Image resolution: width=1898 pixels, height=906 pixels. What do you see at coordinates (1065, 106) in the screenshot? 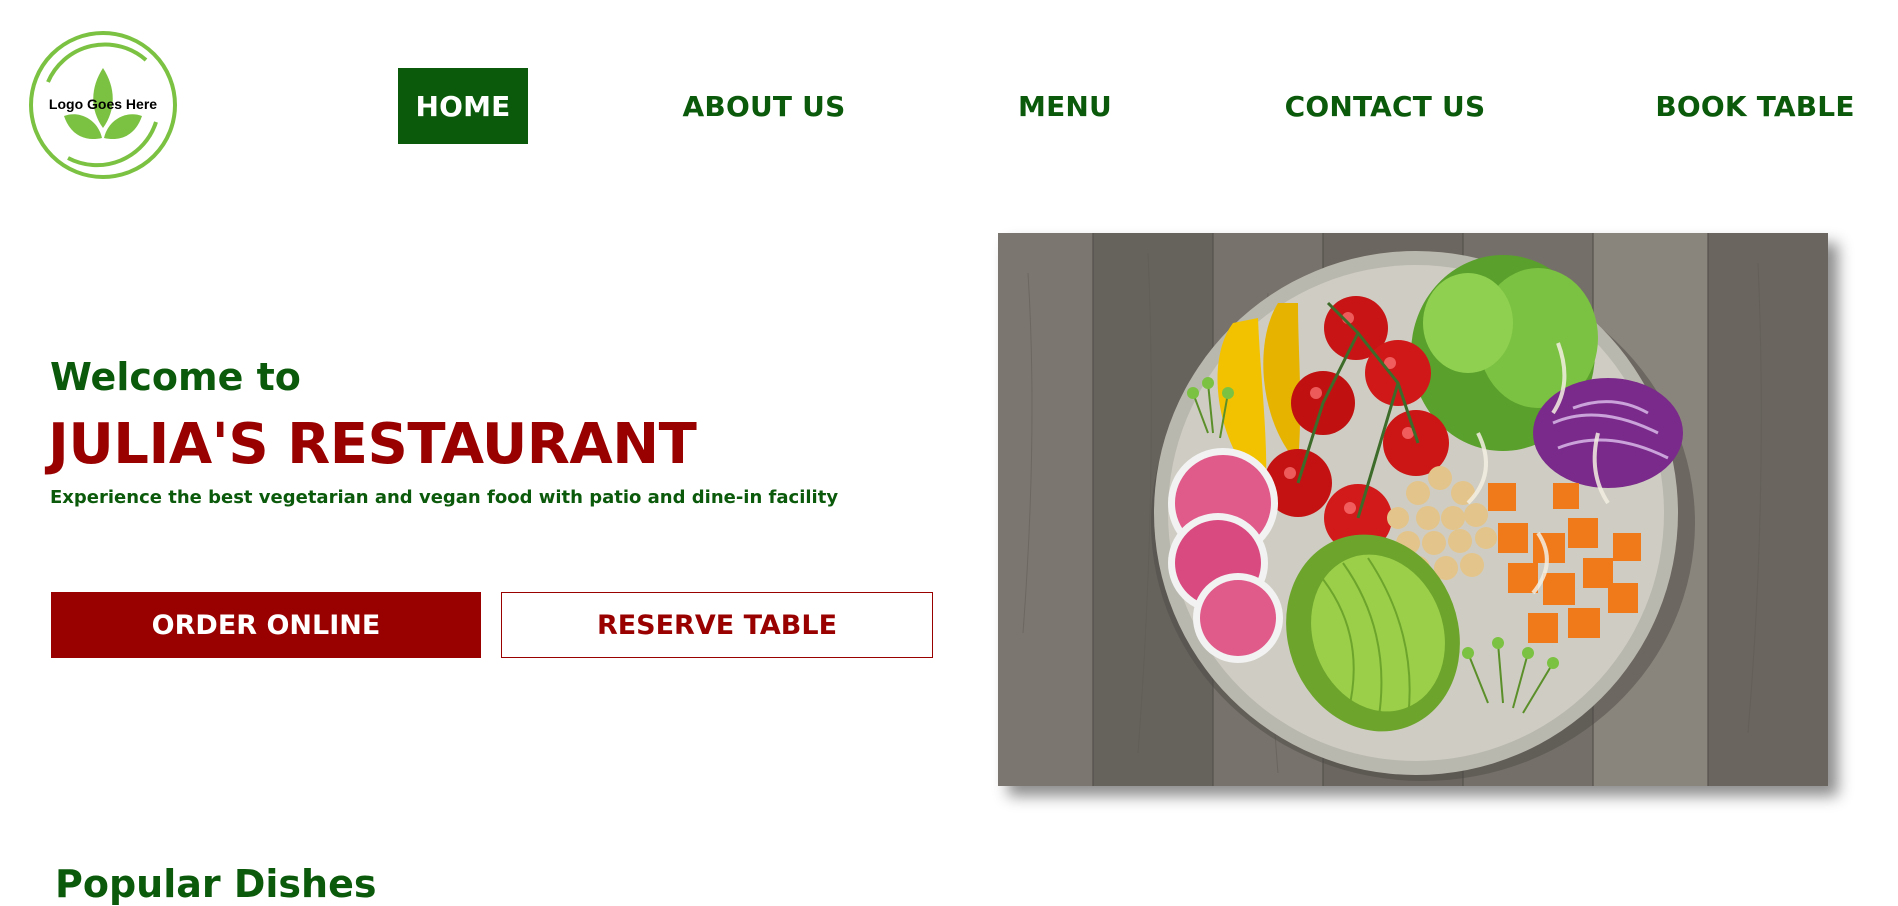
I see `nav-menu: MENU` at bounding box center [1065, 106].